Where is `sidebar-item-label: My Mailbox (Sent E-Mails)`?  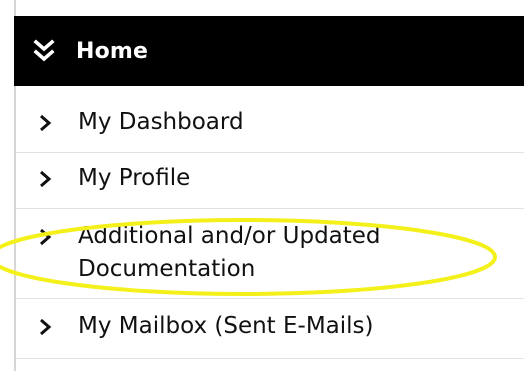 sidebar-item-label: My Mailbox (Sent E-Mails) is located at coordinates (226, 326).